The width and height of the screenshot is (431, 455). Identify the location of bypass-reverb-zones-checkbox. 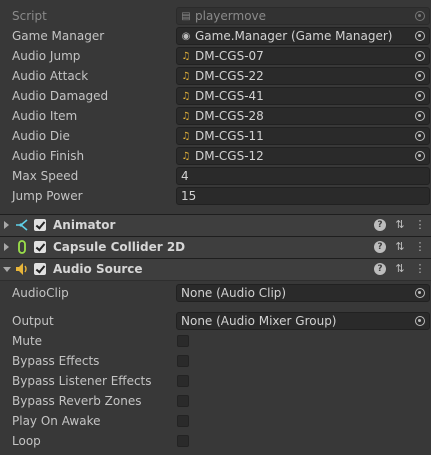
(183, 401).